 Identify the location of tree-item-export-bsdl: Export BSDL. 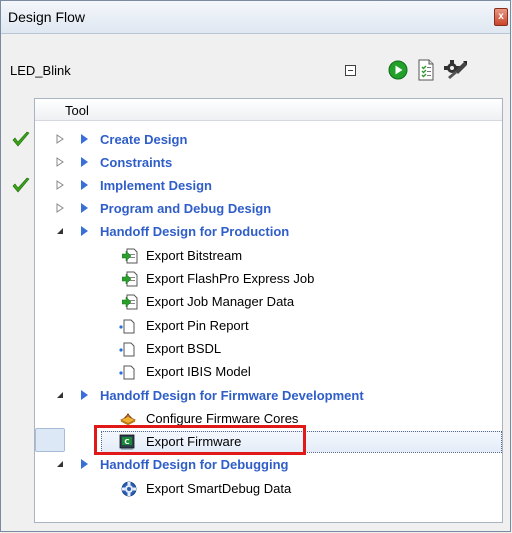
(255, 349).